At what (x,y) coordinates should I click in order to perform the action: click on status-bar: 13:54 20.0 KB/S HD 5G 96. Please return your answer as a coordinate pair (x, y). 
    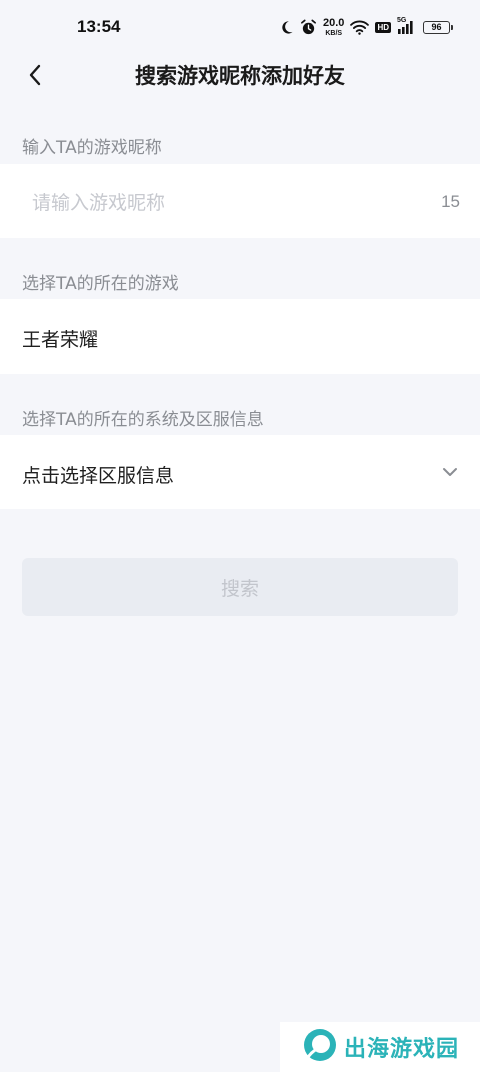
    Looking at the image, I should click on (240, 28).